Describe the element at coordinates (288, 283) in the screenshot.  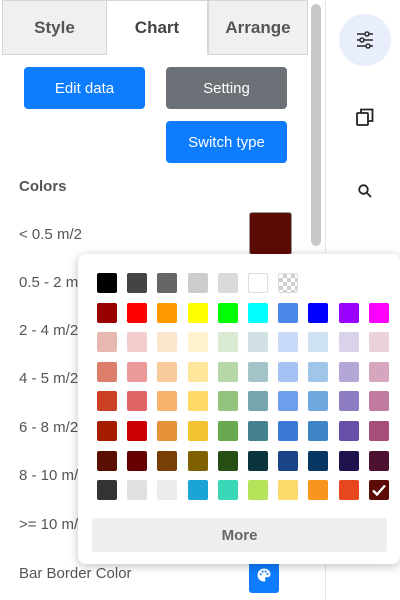
I see `no-color-swatch` at that location.